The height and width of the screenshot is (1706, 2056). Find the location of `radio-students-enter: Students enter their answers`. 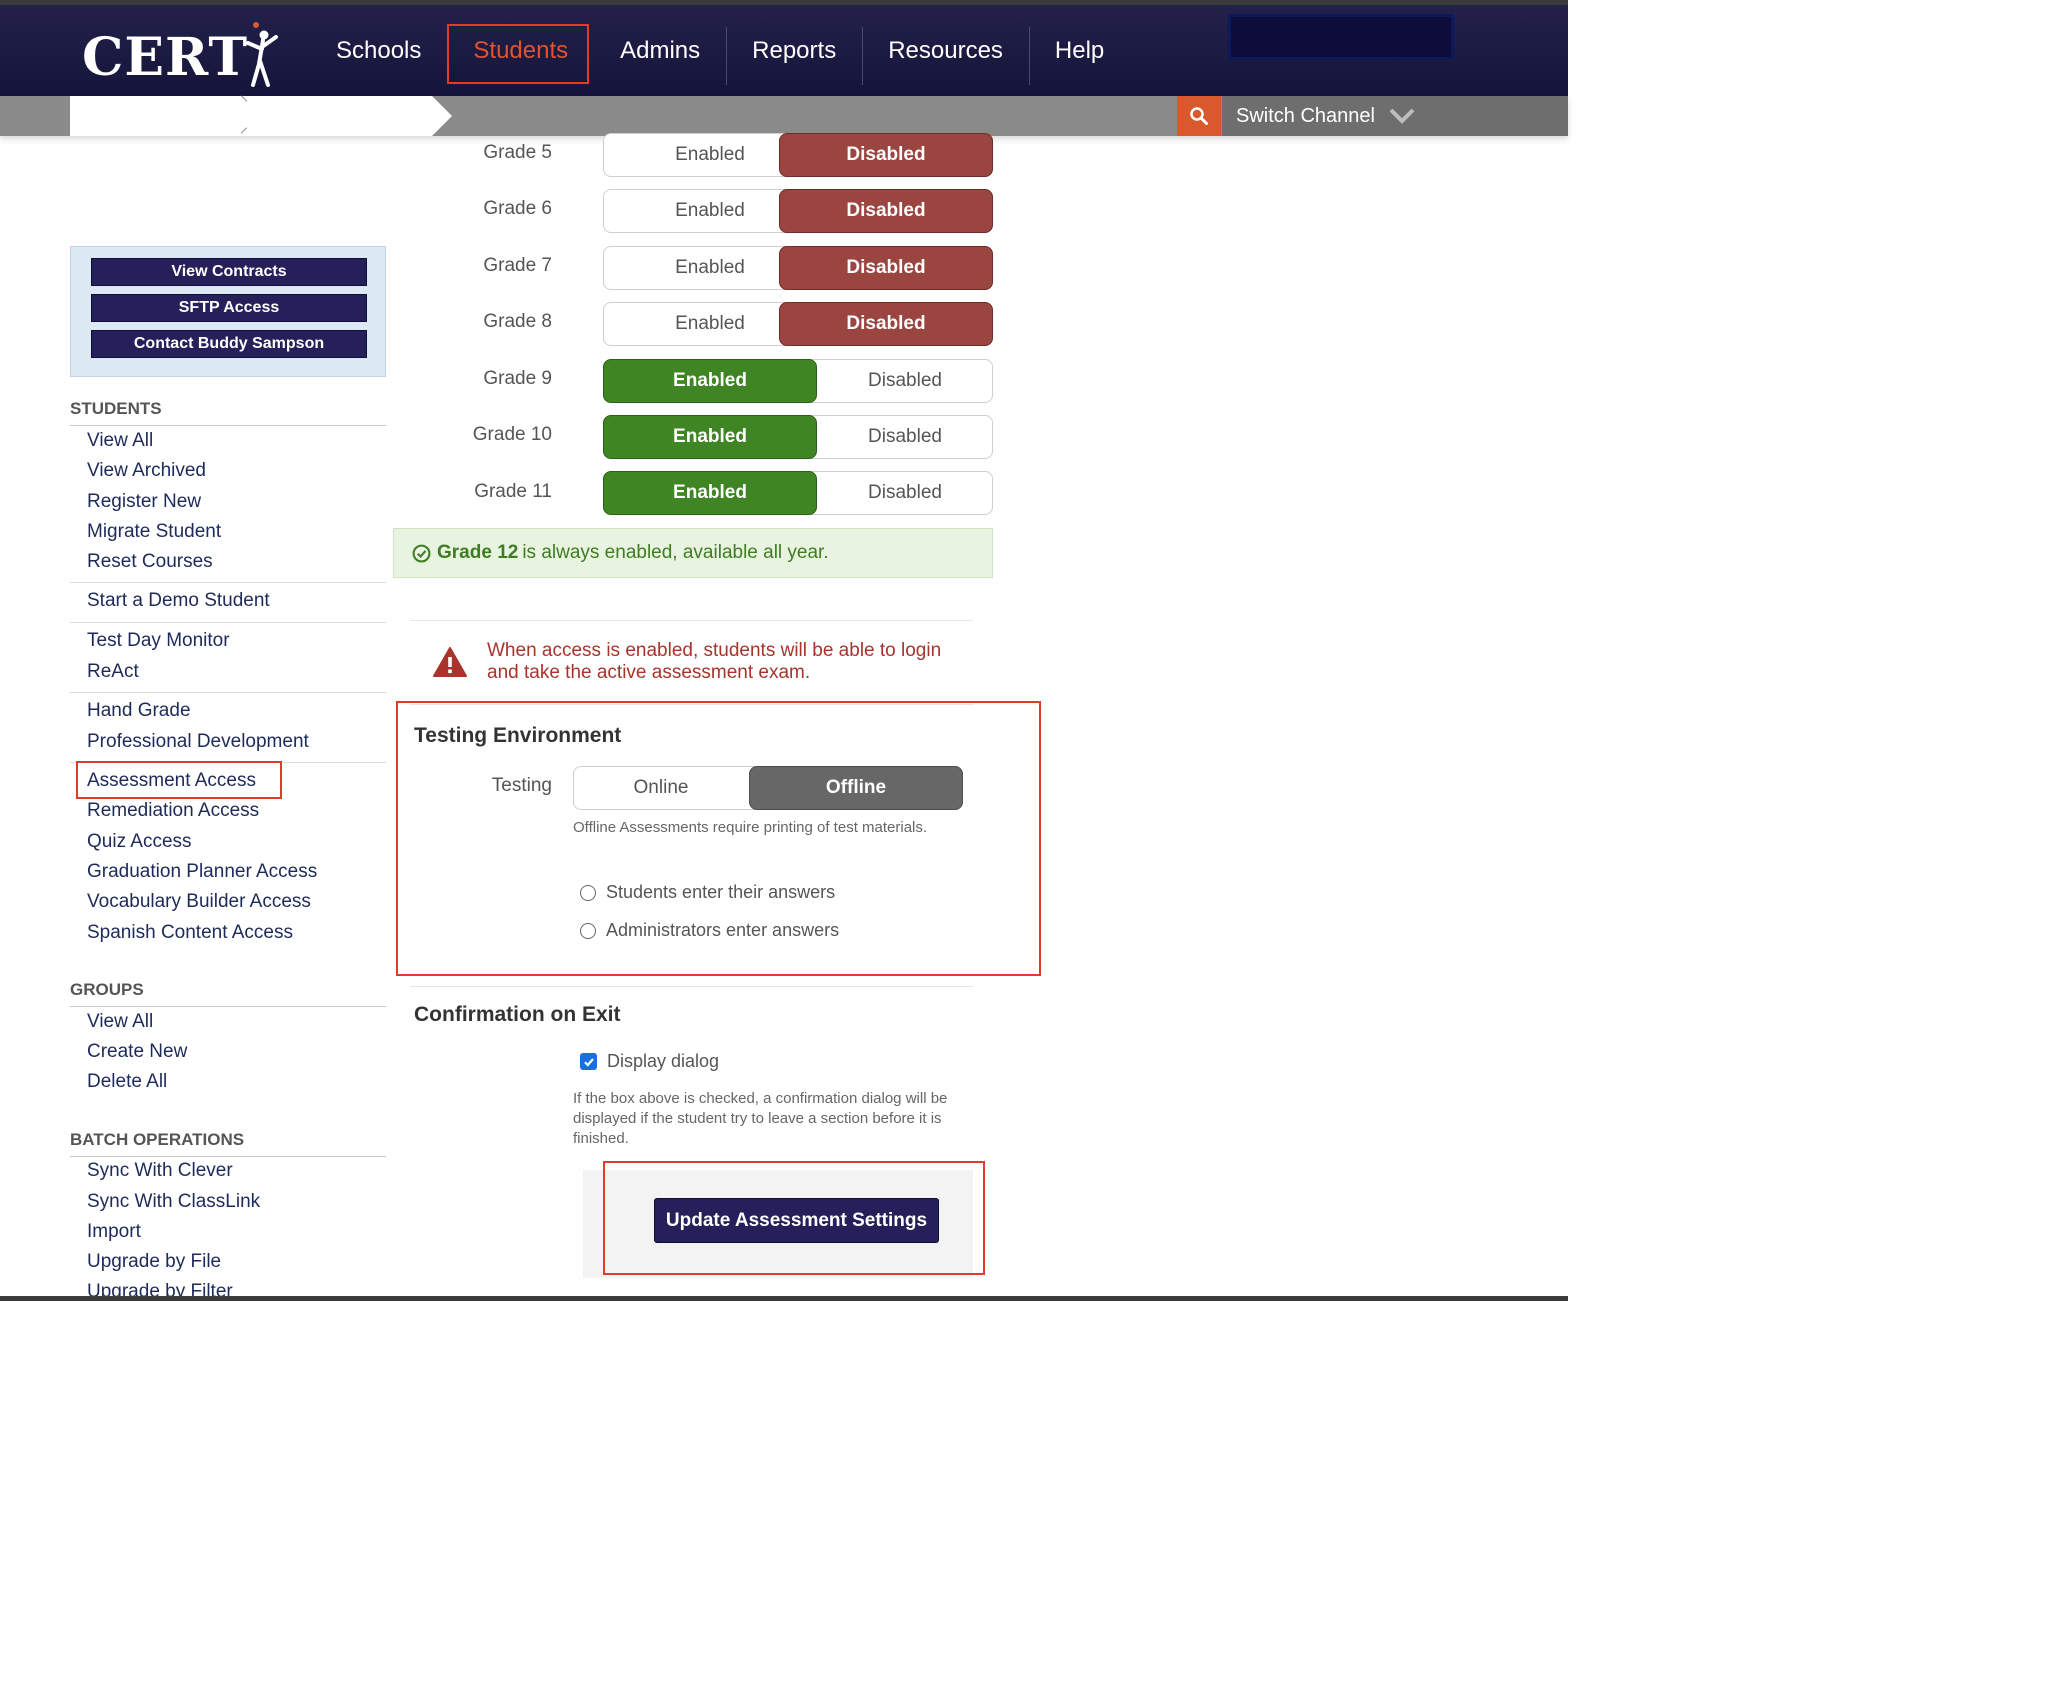

radio-students-enter: Students enter their answers is located at coordinates (707, 892).